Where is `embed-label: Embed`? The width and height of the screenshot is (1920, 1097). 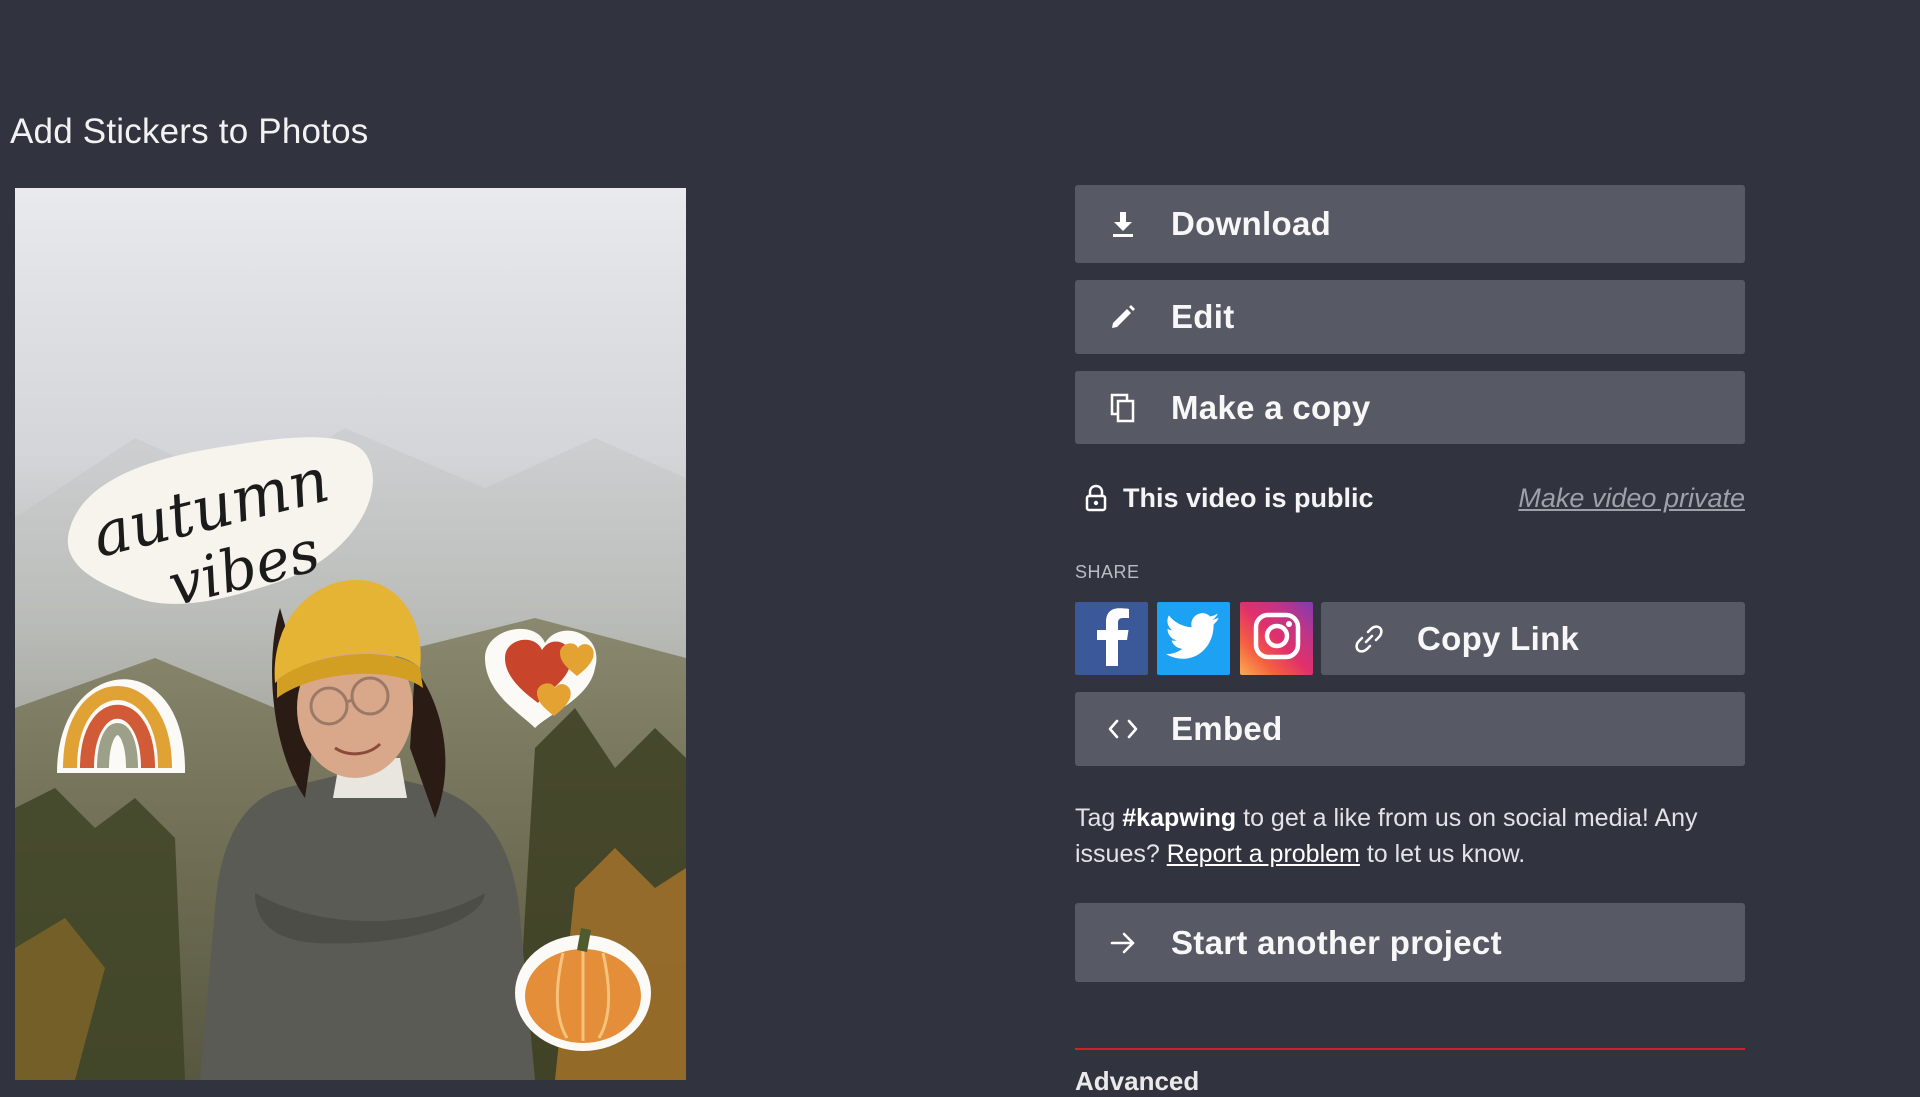
embed-label: Embed is located at coordinates (1227, 728).